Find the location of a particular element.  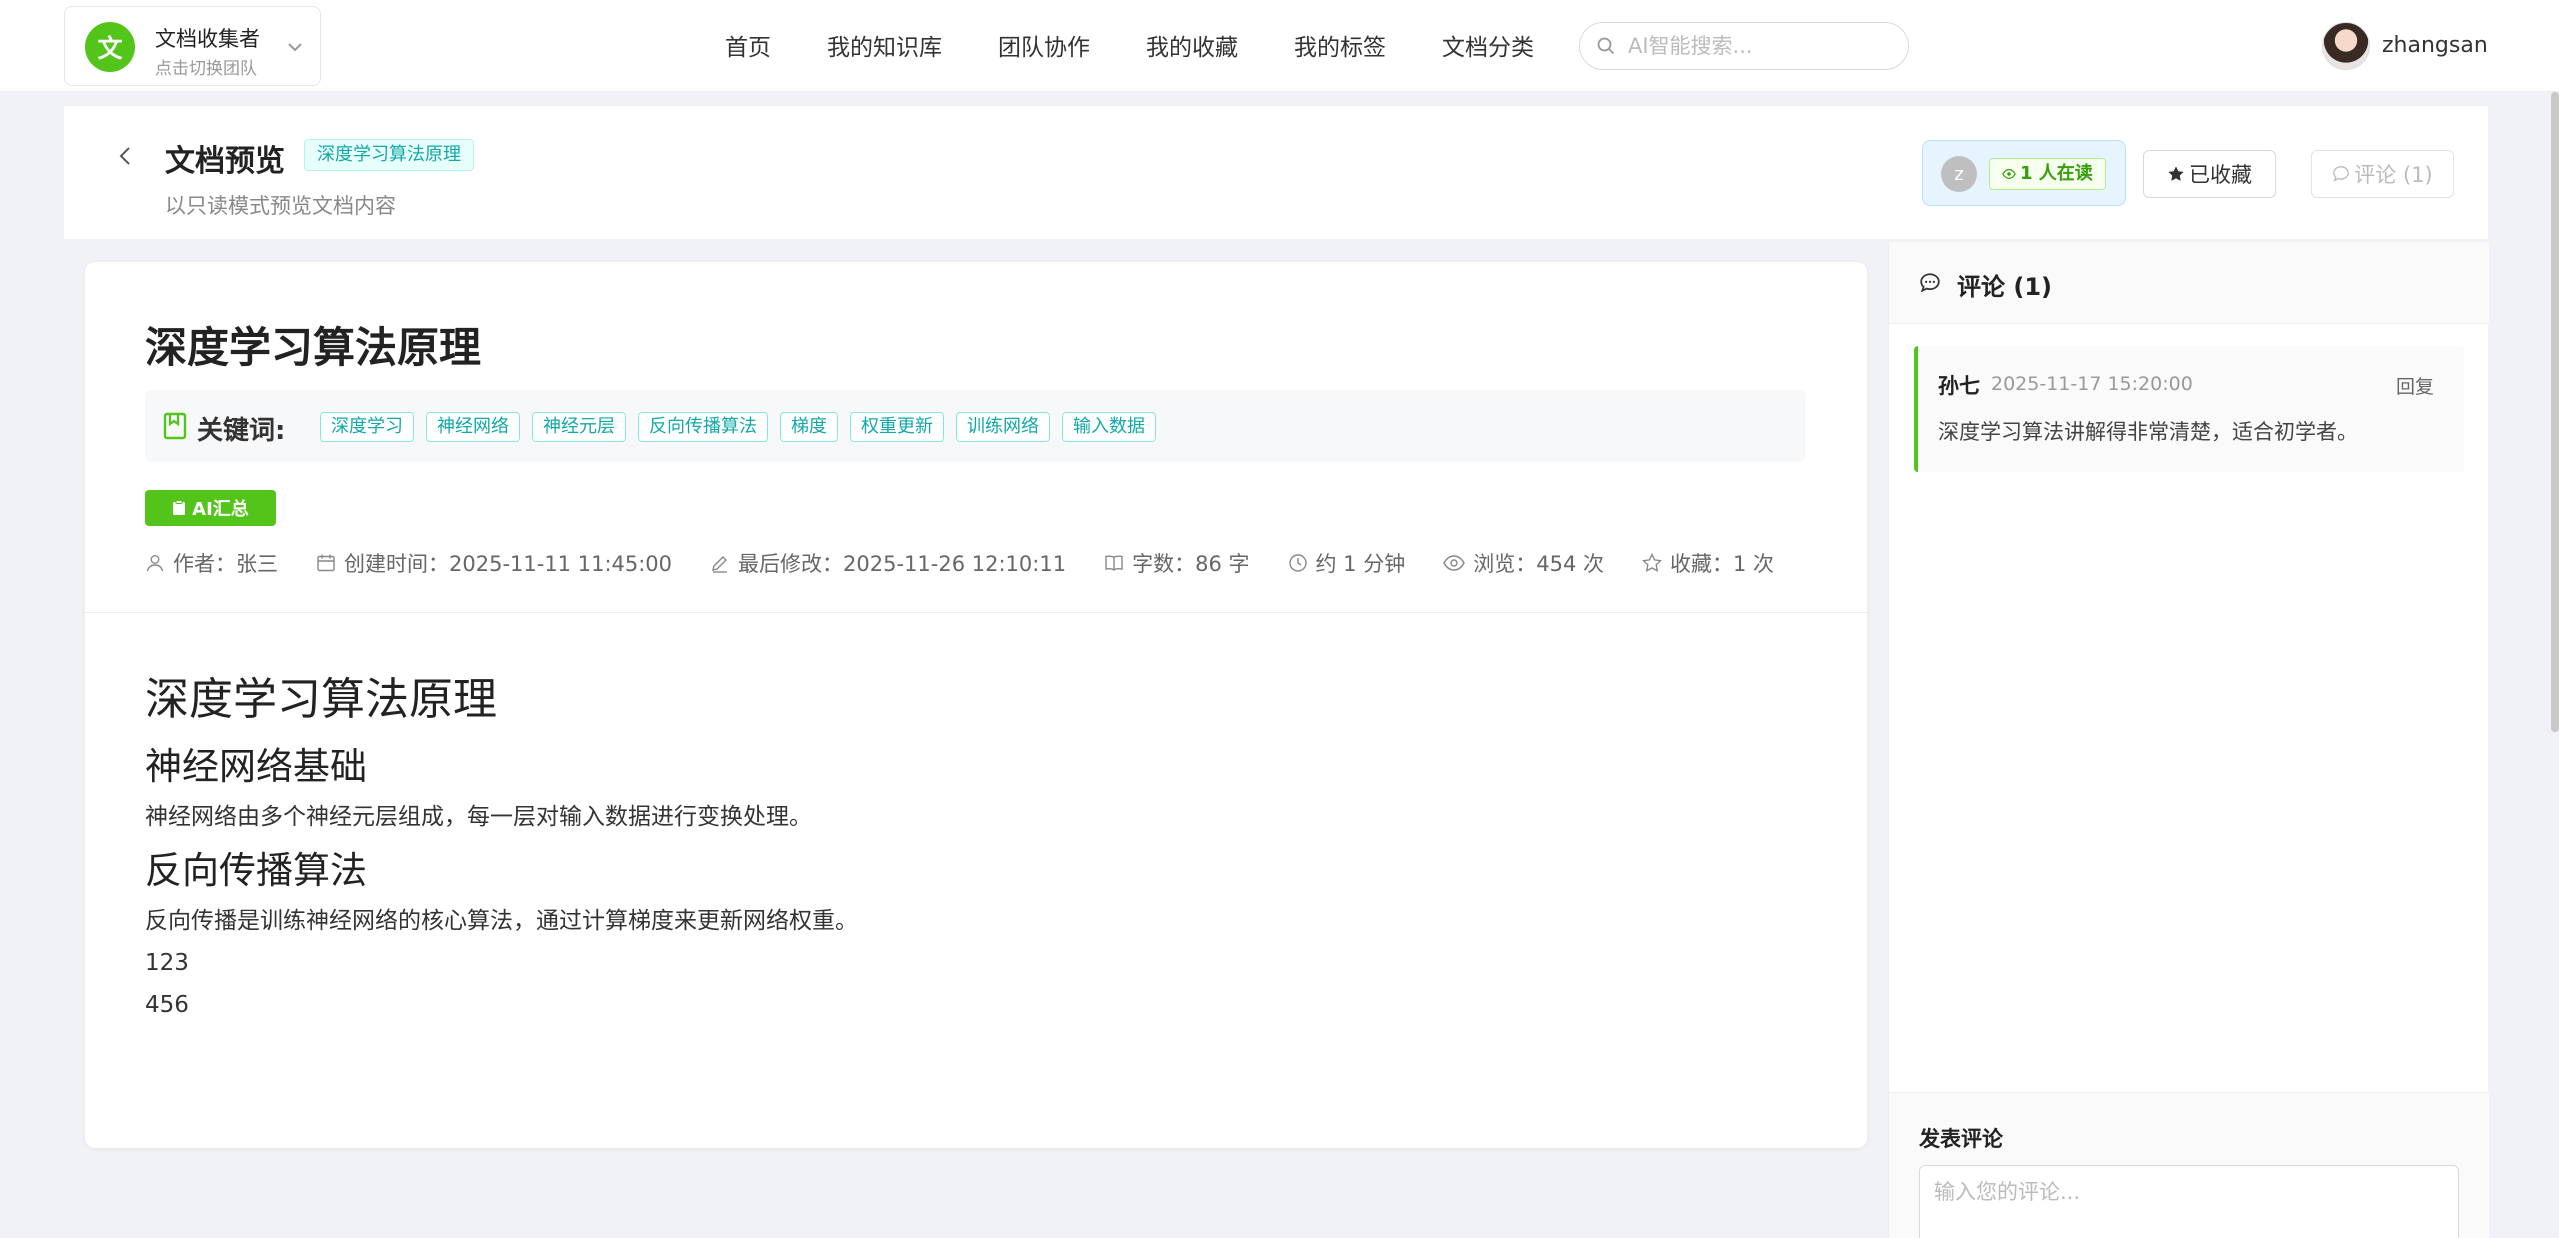

comment-time: 2025-11-17 15:20:00 is located at coordinates (2092, 384).